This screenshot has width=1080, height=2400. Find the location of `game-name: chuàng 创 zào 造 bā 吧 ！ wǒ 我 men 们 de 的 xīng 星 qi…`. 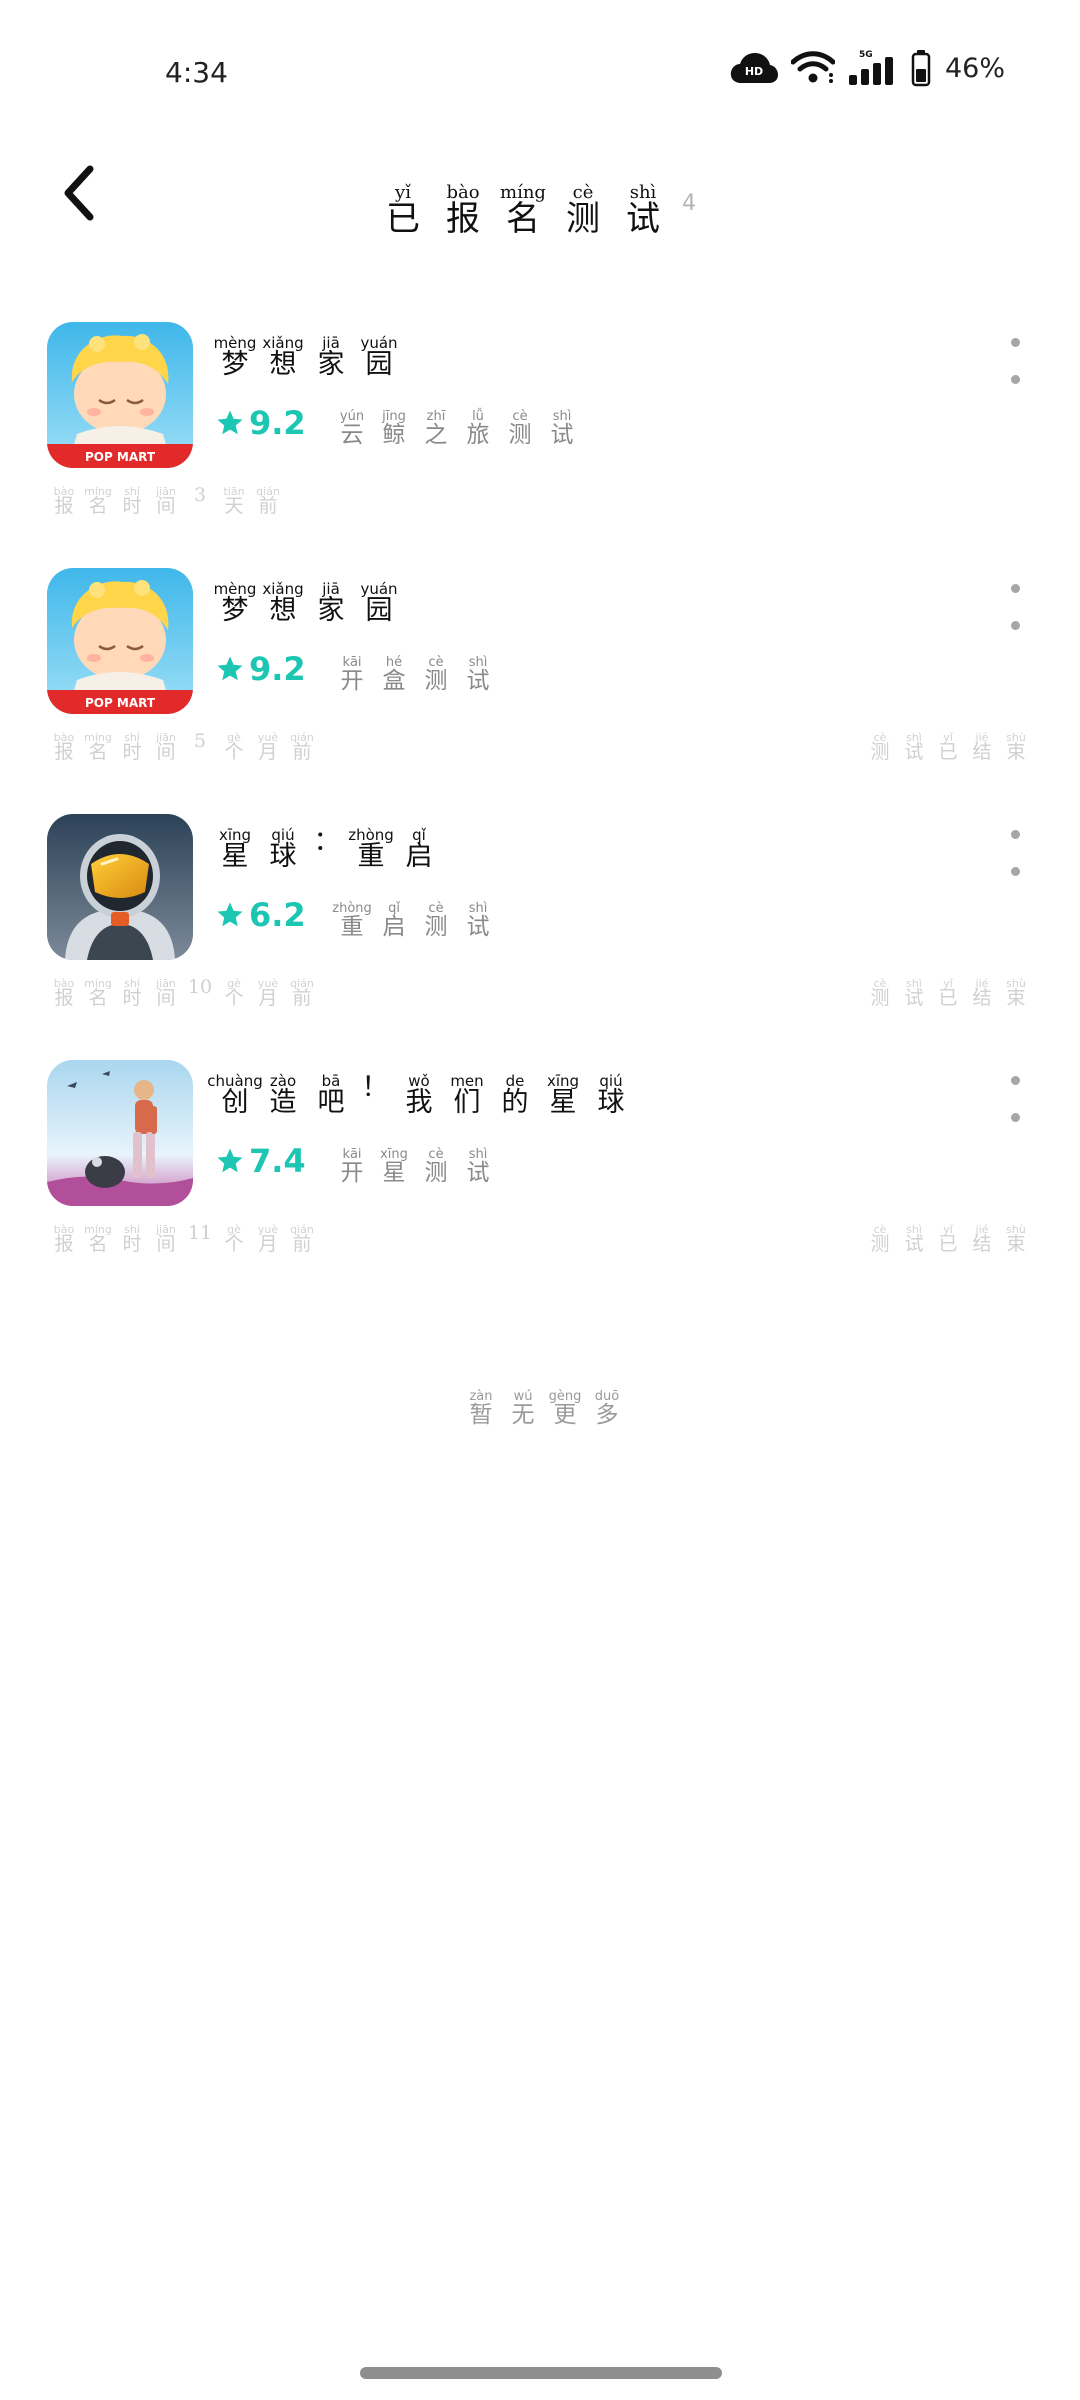

game-name: chuàng 创 zào 造 bā 吧 ！ wǒ 我 men 们 de 的 xīng 星 qi… is located at coordinates (419, 1095).